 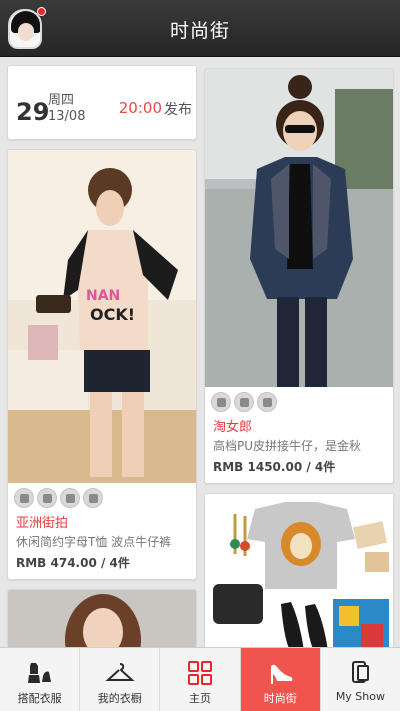 What do you see at coordinates (280, 698) in the screenshot?
I see `nav-label: 时尚街` at bounding box center [280, 698].